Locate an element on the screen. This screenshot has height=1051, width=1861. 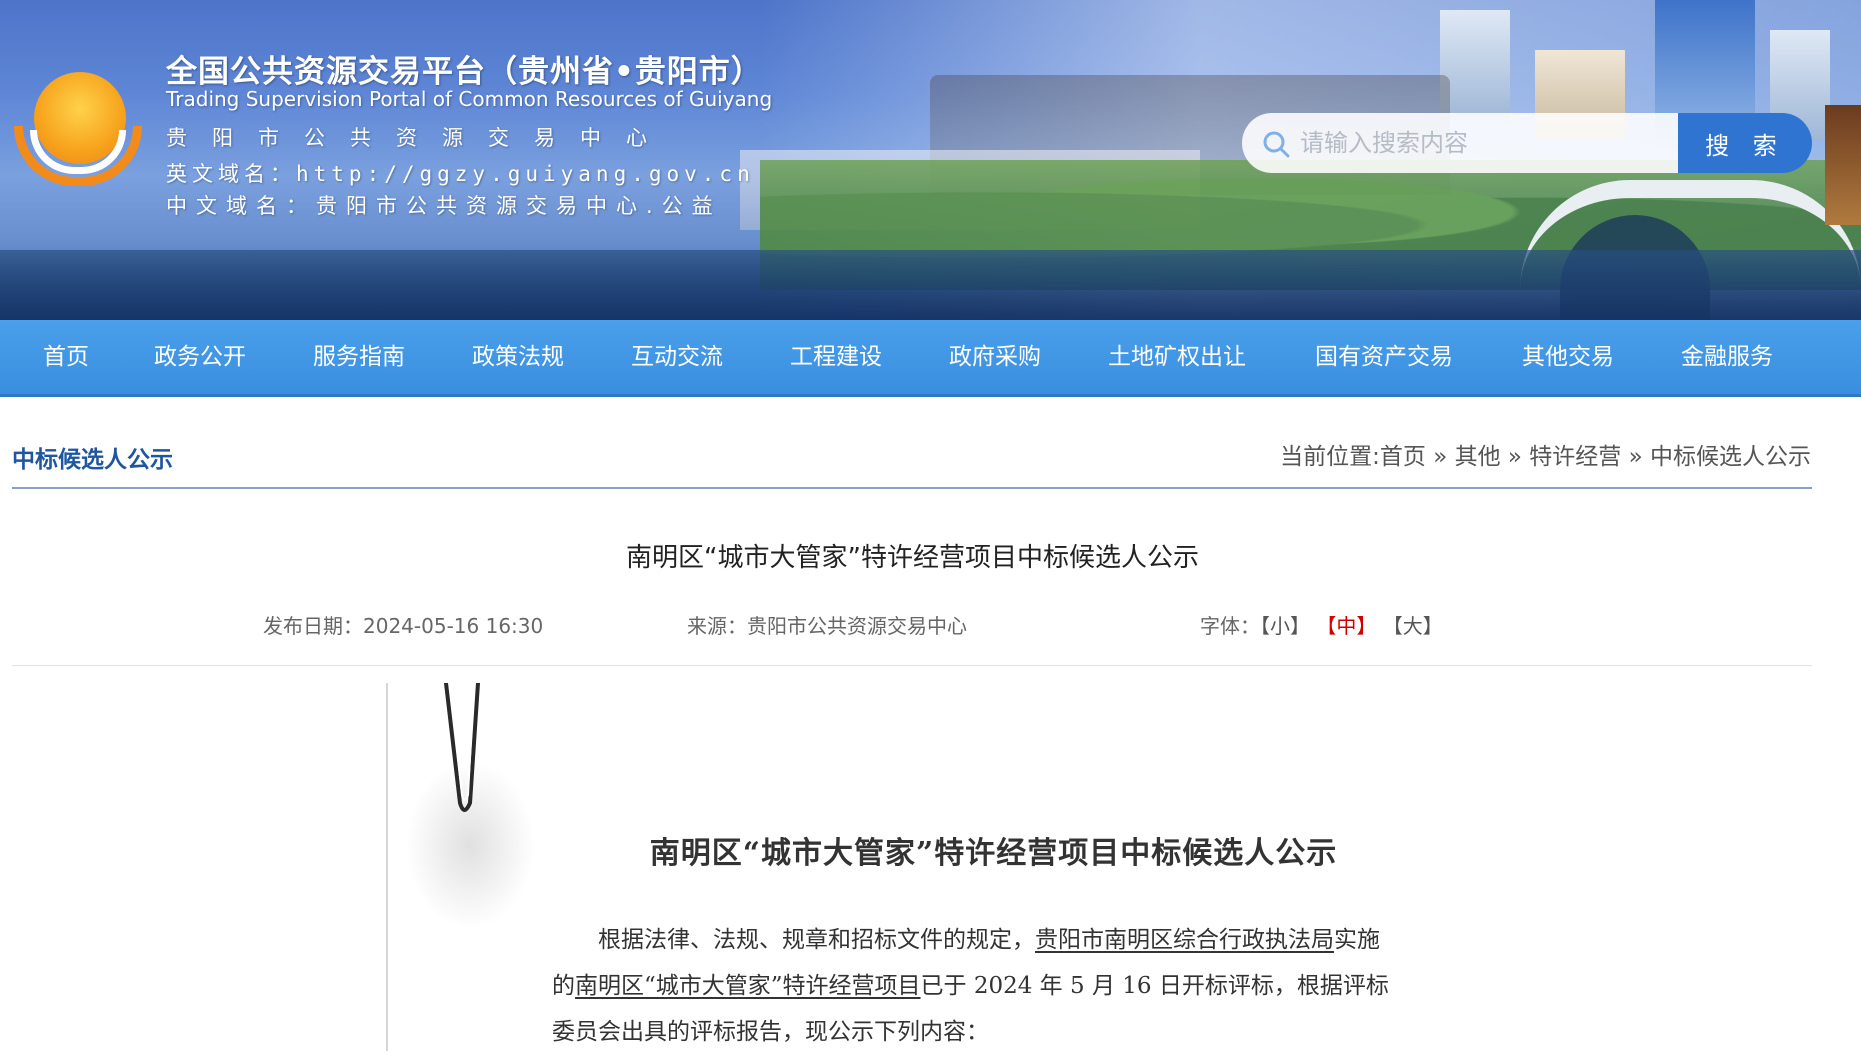
nav-item-construction: 工程建设 is located at coordinates (836, 357).